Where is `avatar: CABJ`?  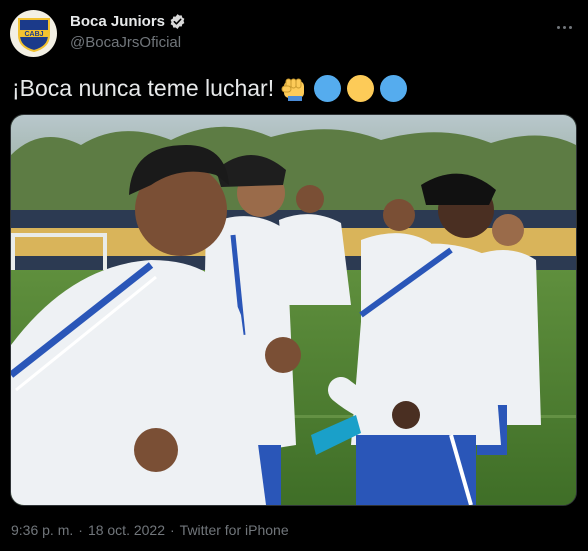 avatar: CABJ is located at coordinates (33, 33).